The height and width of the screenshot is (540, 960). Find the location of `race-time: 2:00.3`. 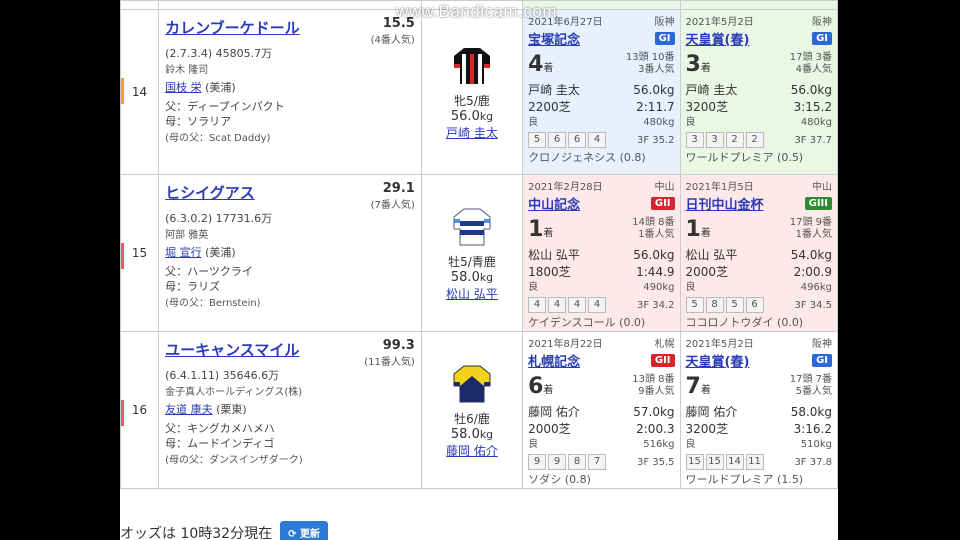

race-time: 2:00.3 is located at coordinates (655, 429).